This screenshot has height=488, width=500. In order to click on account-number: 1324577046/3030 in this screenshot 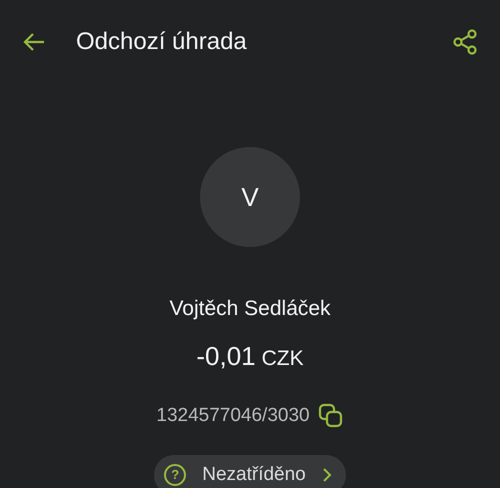, I will do `click(233, 416)`.